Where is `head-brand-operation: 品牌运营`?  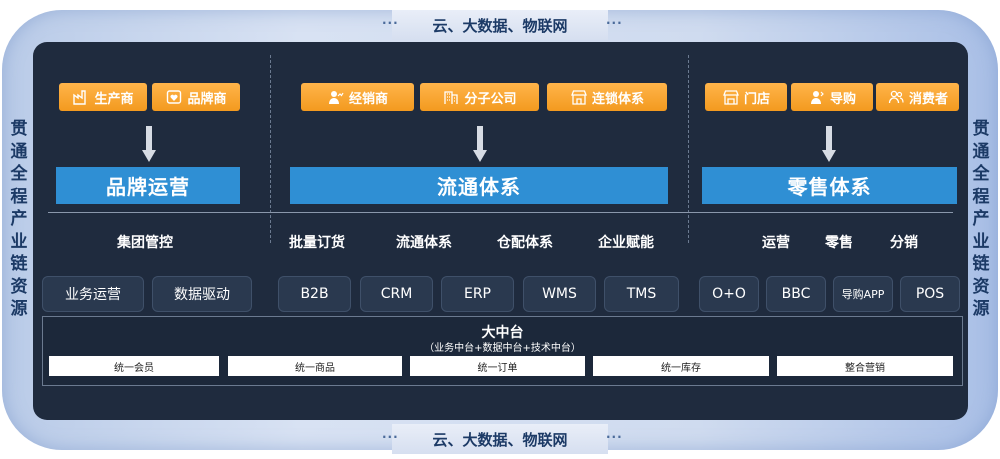
head-brand-operation: 品牌运营 is located at coordinates (148, 185).